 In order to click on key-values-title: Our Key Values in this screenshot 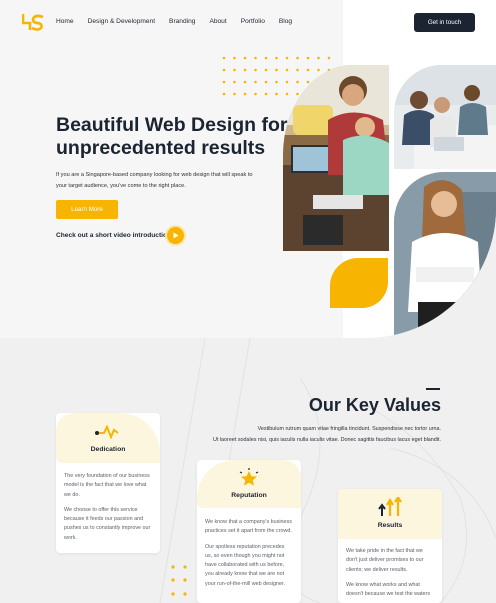, I will do `click(374, 405)`.